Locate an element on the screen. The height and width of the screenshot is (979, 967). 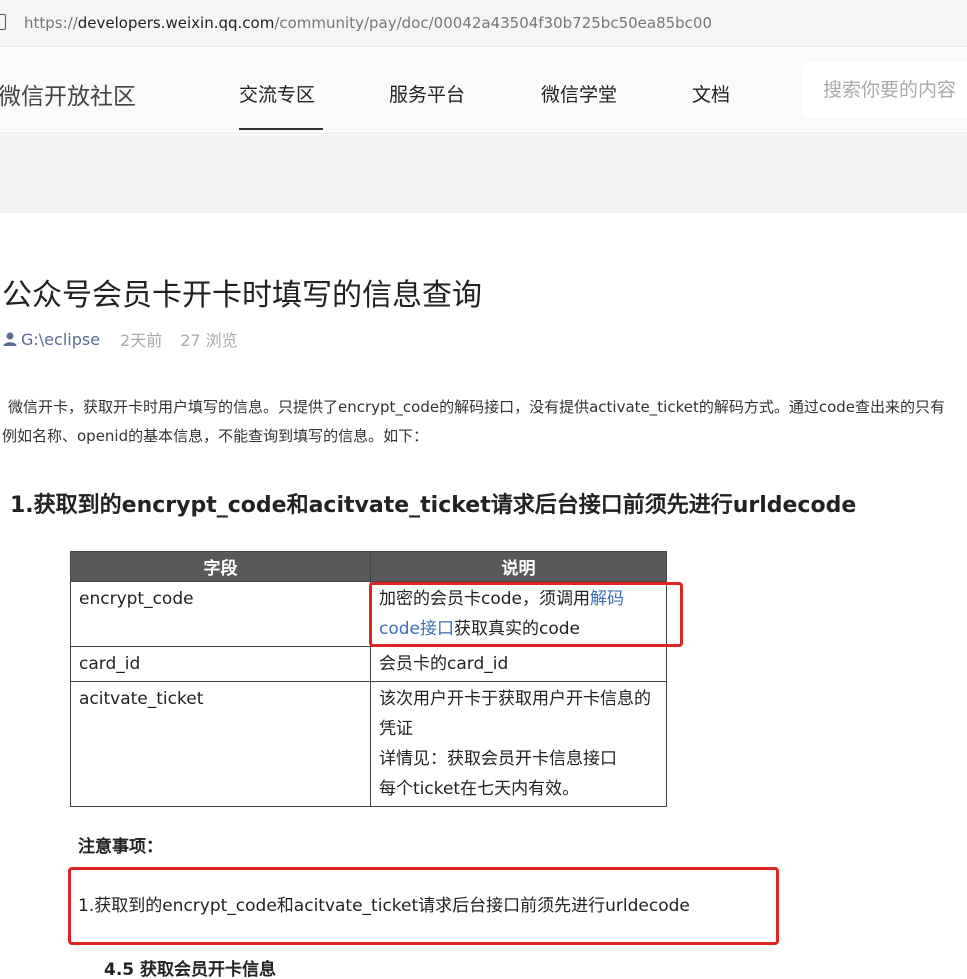
post-time: 2天前 is located at coordinates (141, 340).